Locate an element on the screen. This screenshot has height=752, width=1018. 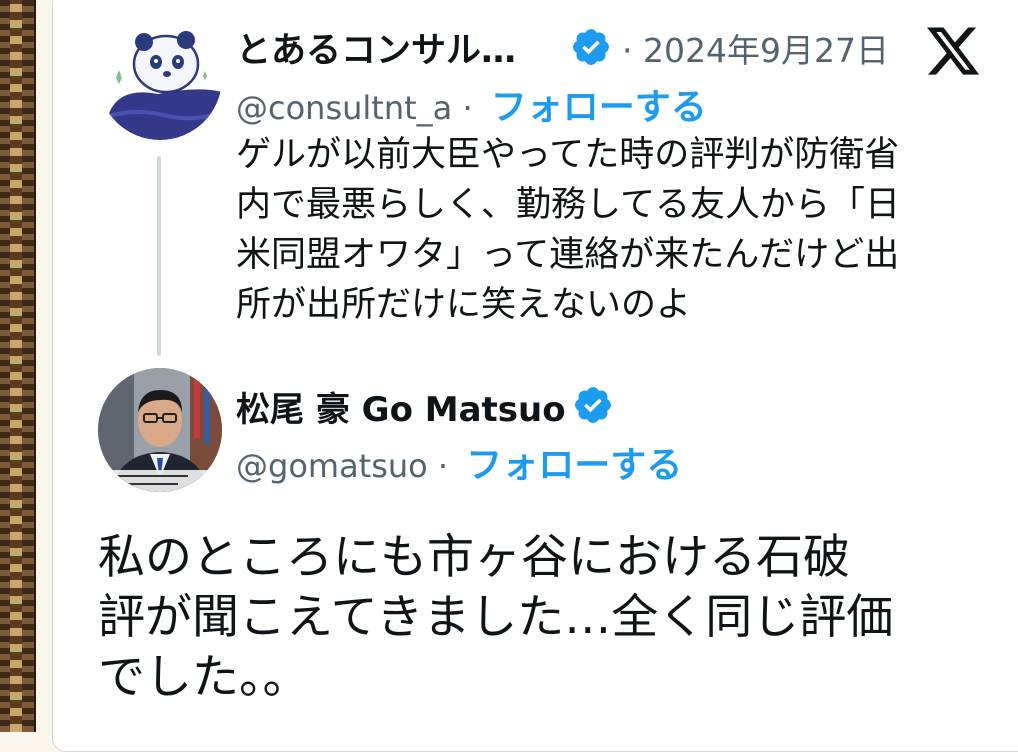
follow-button-consultnt: フォローする is located at coordinates (599, 107).